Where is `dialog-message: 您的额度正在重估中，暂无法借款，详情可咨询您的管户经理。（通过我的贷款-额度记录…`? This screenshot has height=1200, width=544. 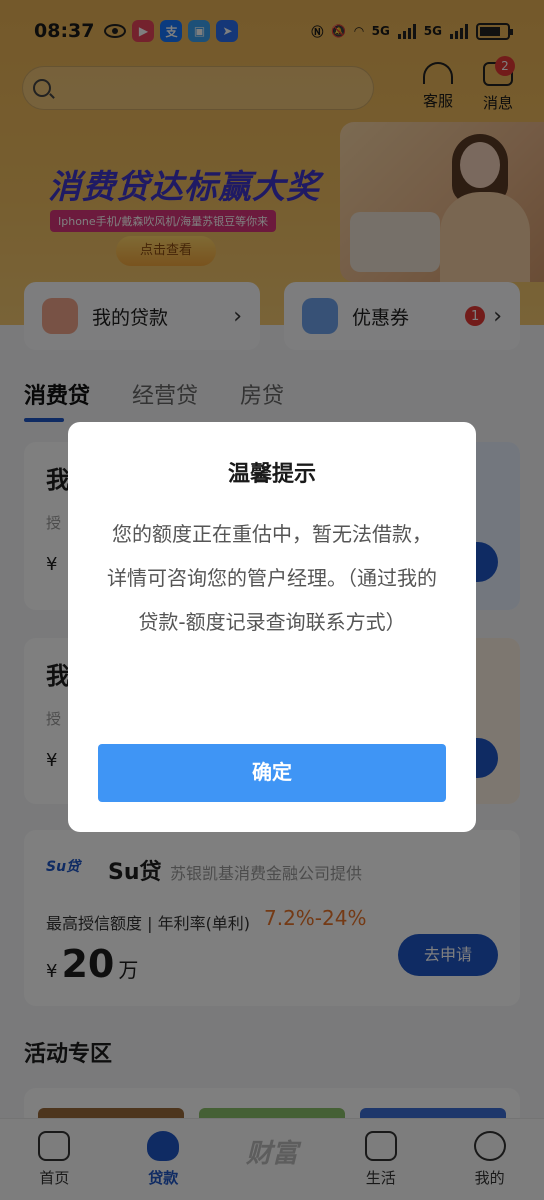 dialog-message: 您的额度正在重估中，暂无法借款，详情可咨询您的管户经理。（通过我的贷款-额度记录… is located at coordinates (272, 578).